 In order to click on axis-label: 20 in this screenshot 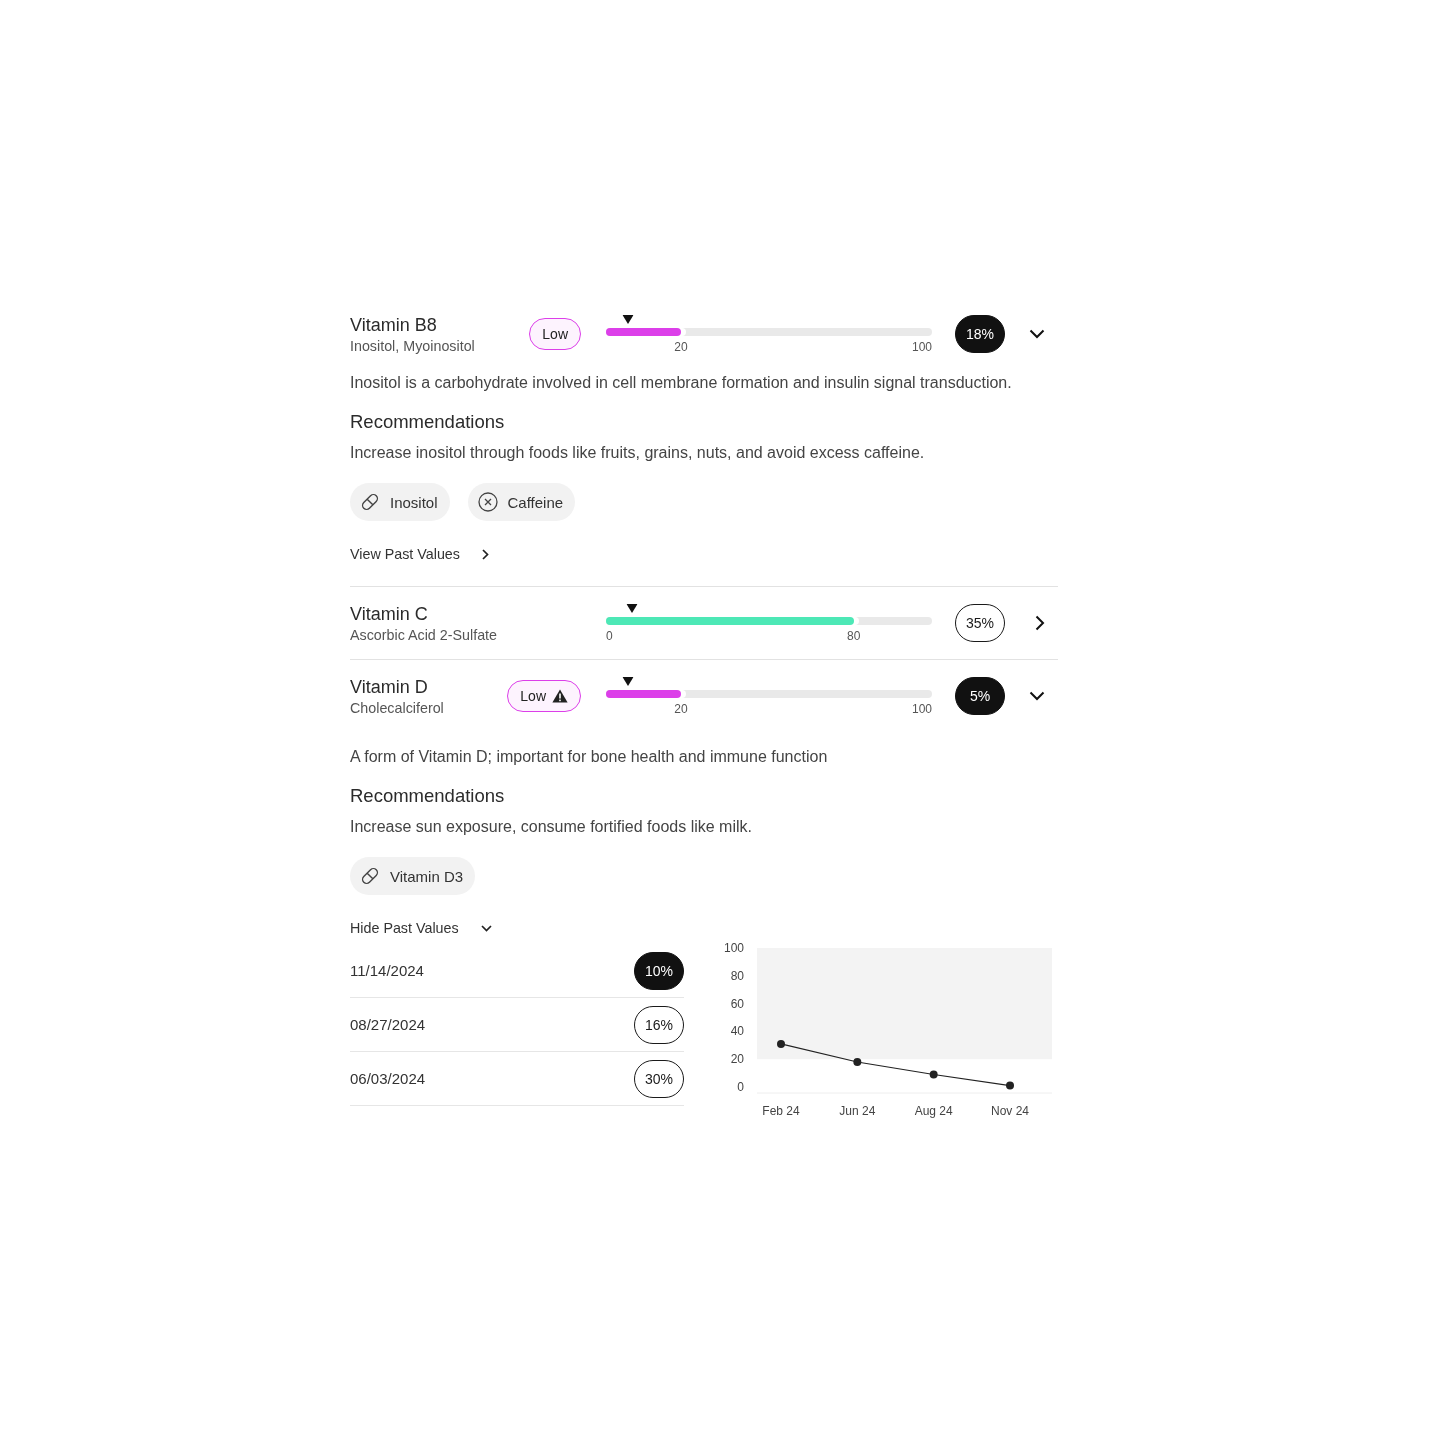, I will do `click(737, 1059)`.